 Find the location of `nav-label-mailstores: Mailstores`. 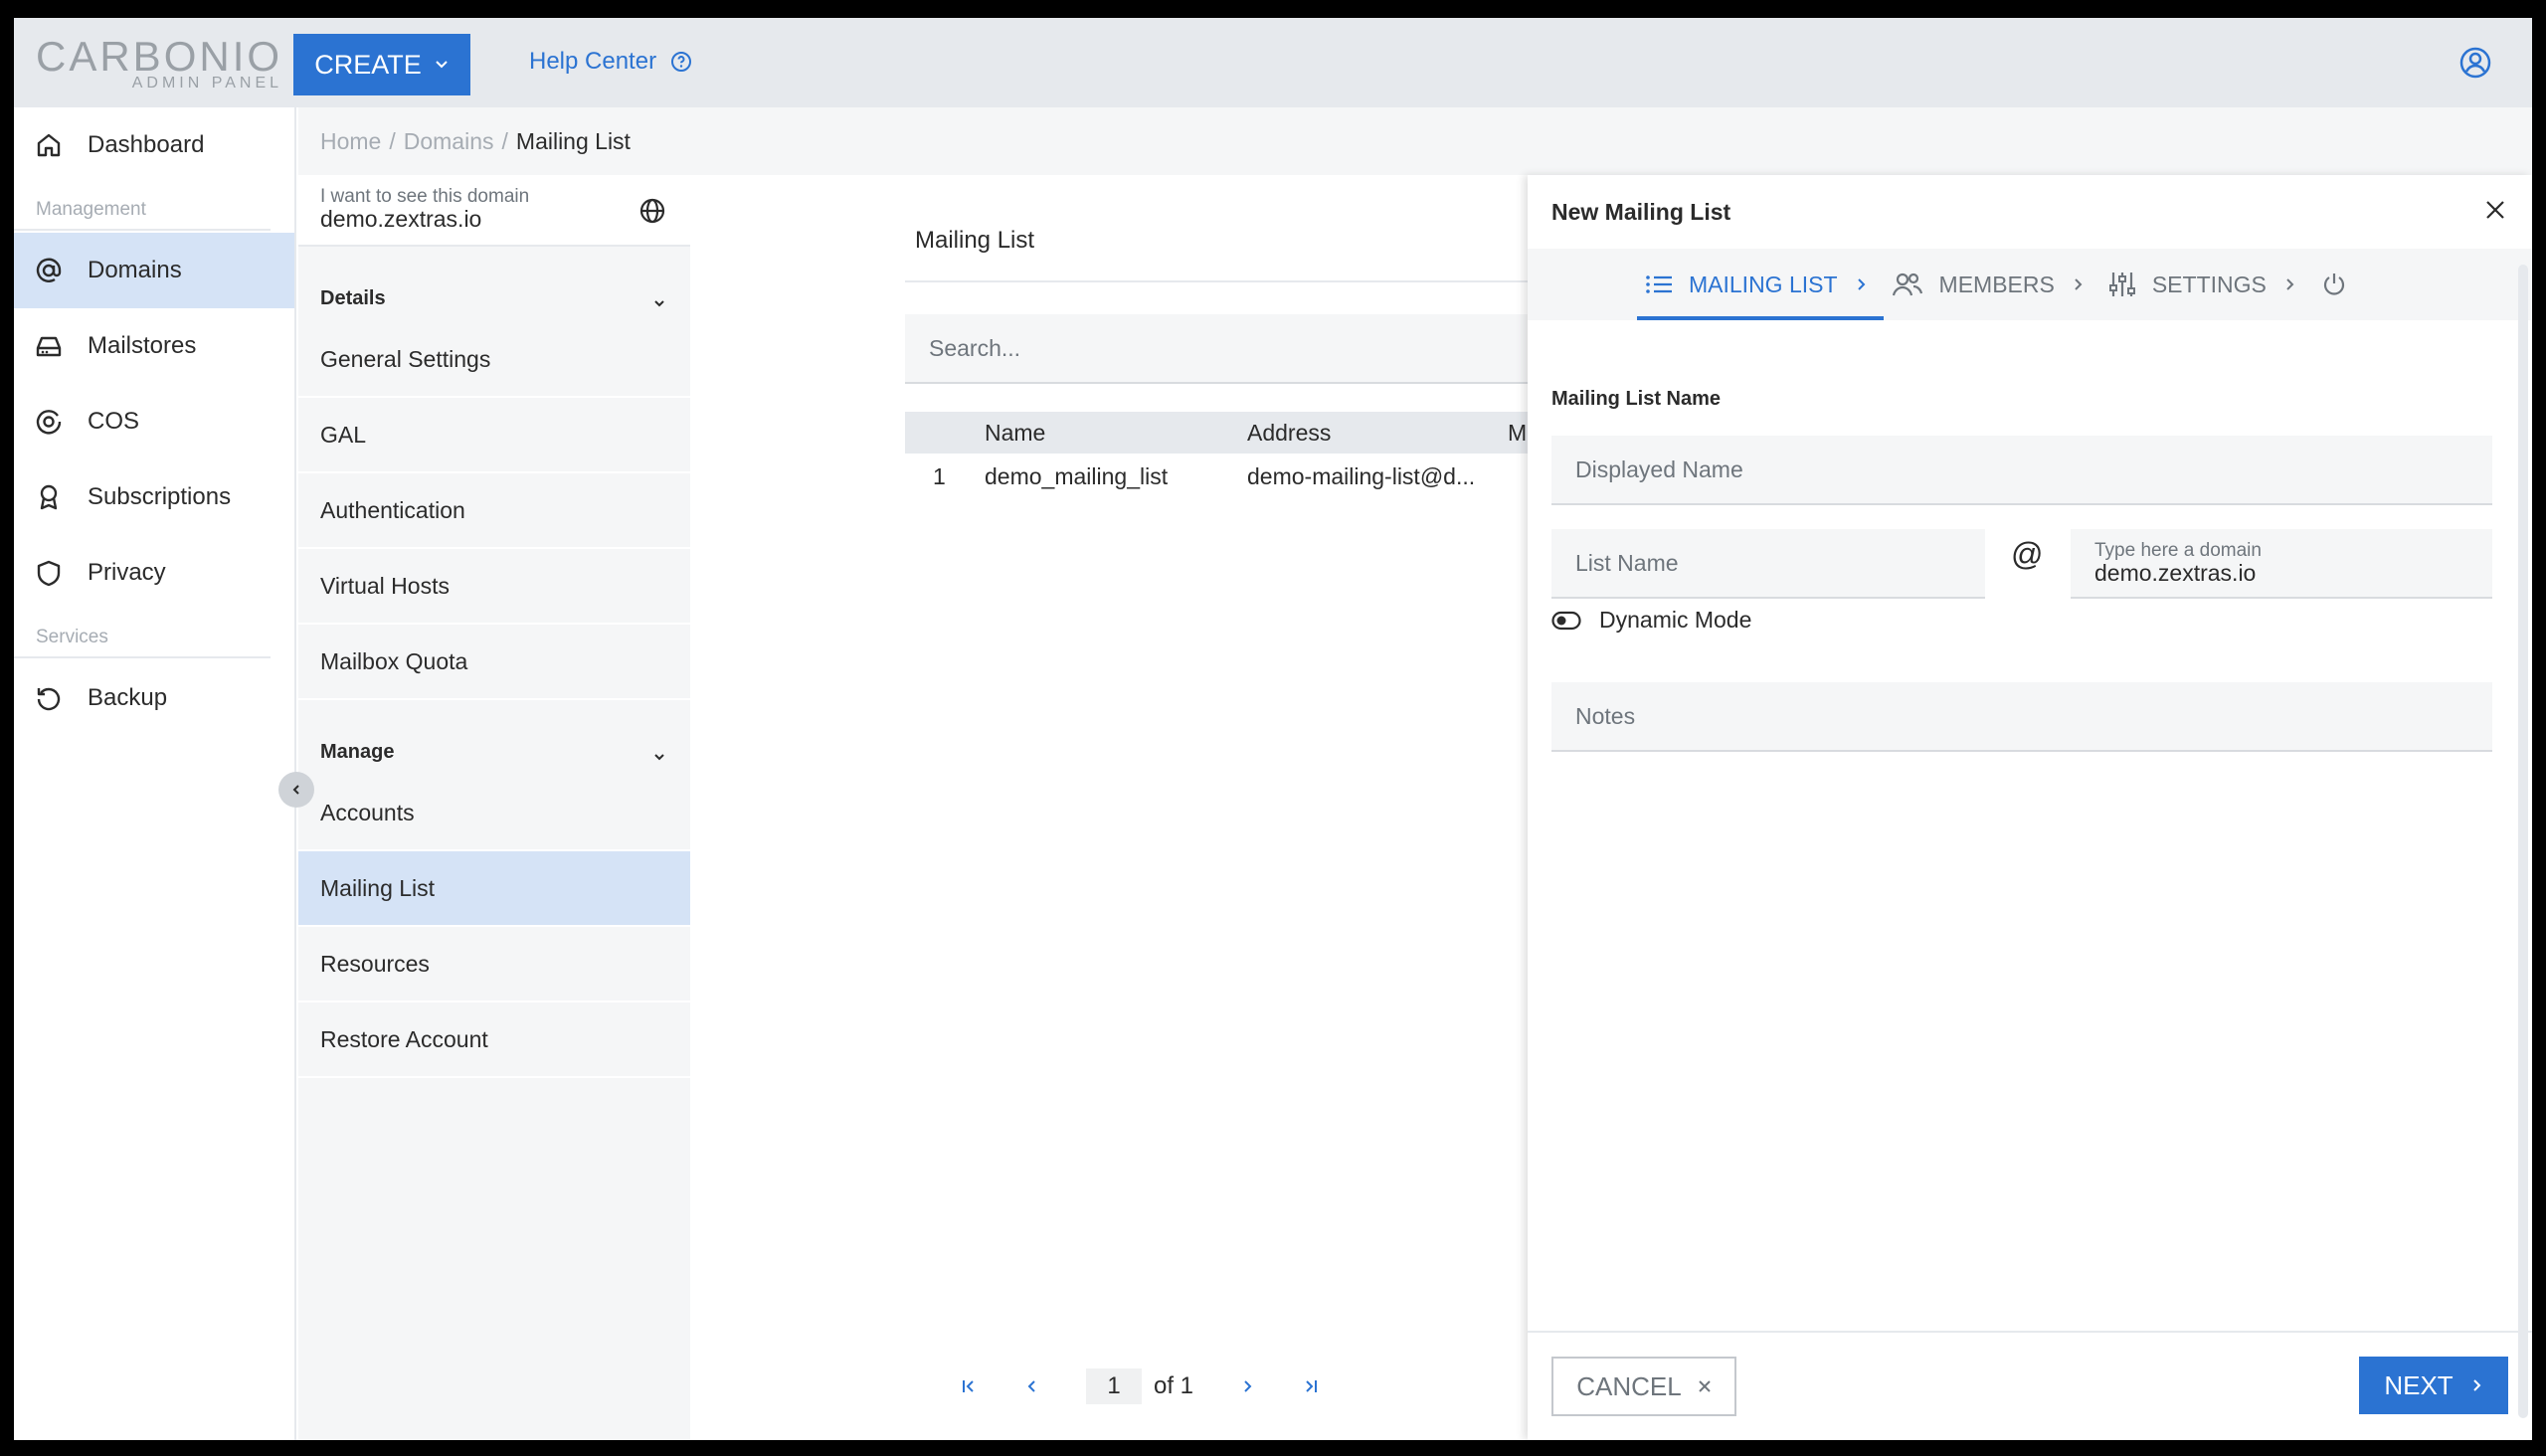

nav-label-mailstores: Mailstores is located at coordinates (142, 345).